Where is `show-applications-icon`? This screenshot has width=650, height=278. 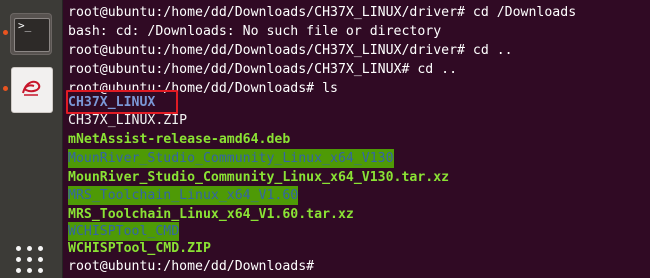 show-applications-icon is located at coordinates (31, 261).